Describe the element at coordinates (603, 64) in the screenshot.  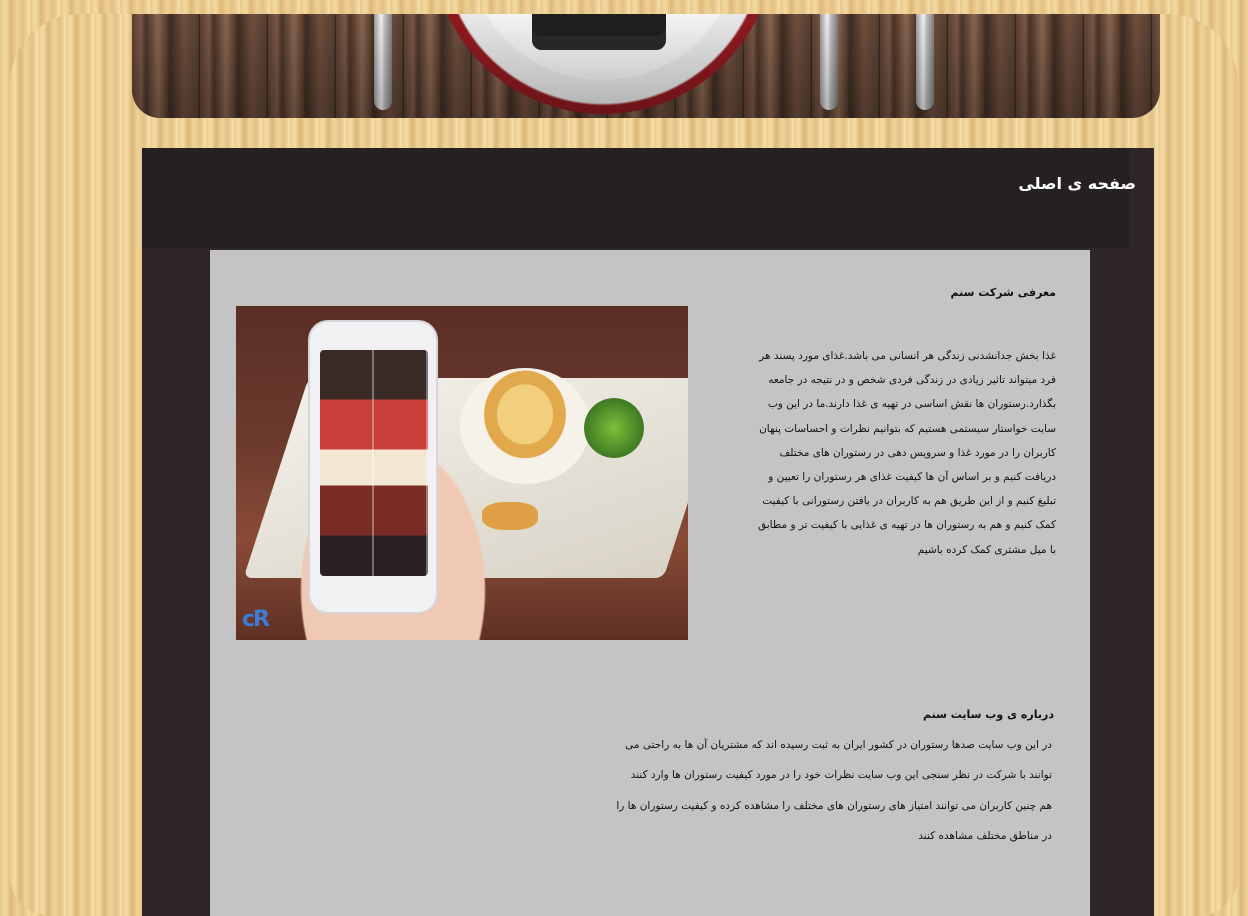
I see `plate-graphic` at that location.